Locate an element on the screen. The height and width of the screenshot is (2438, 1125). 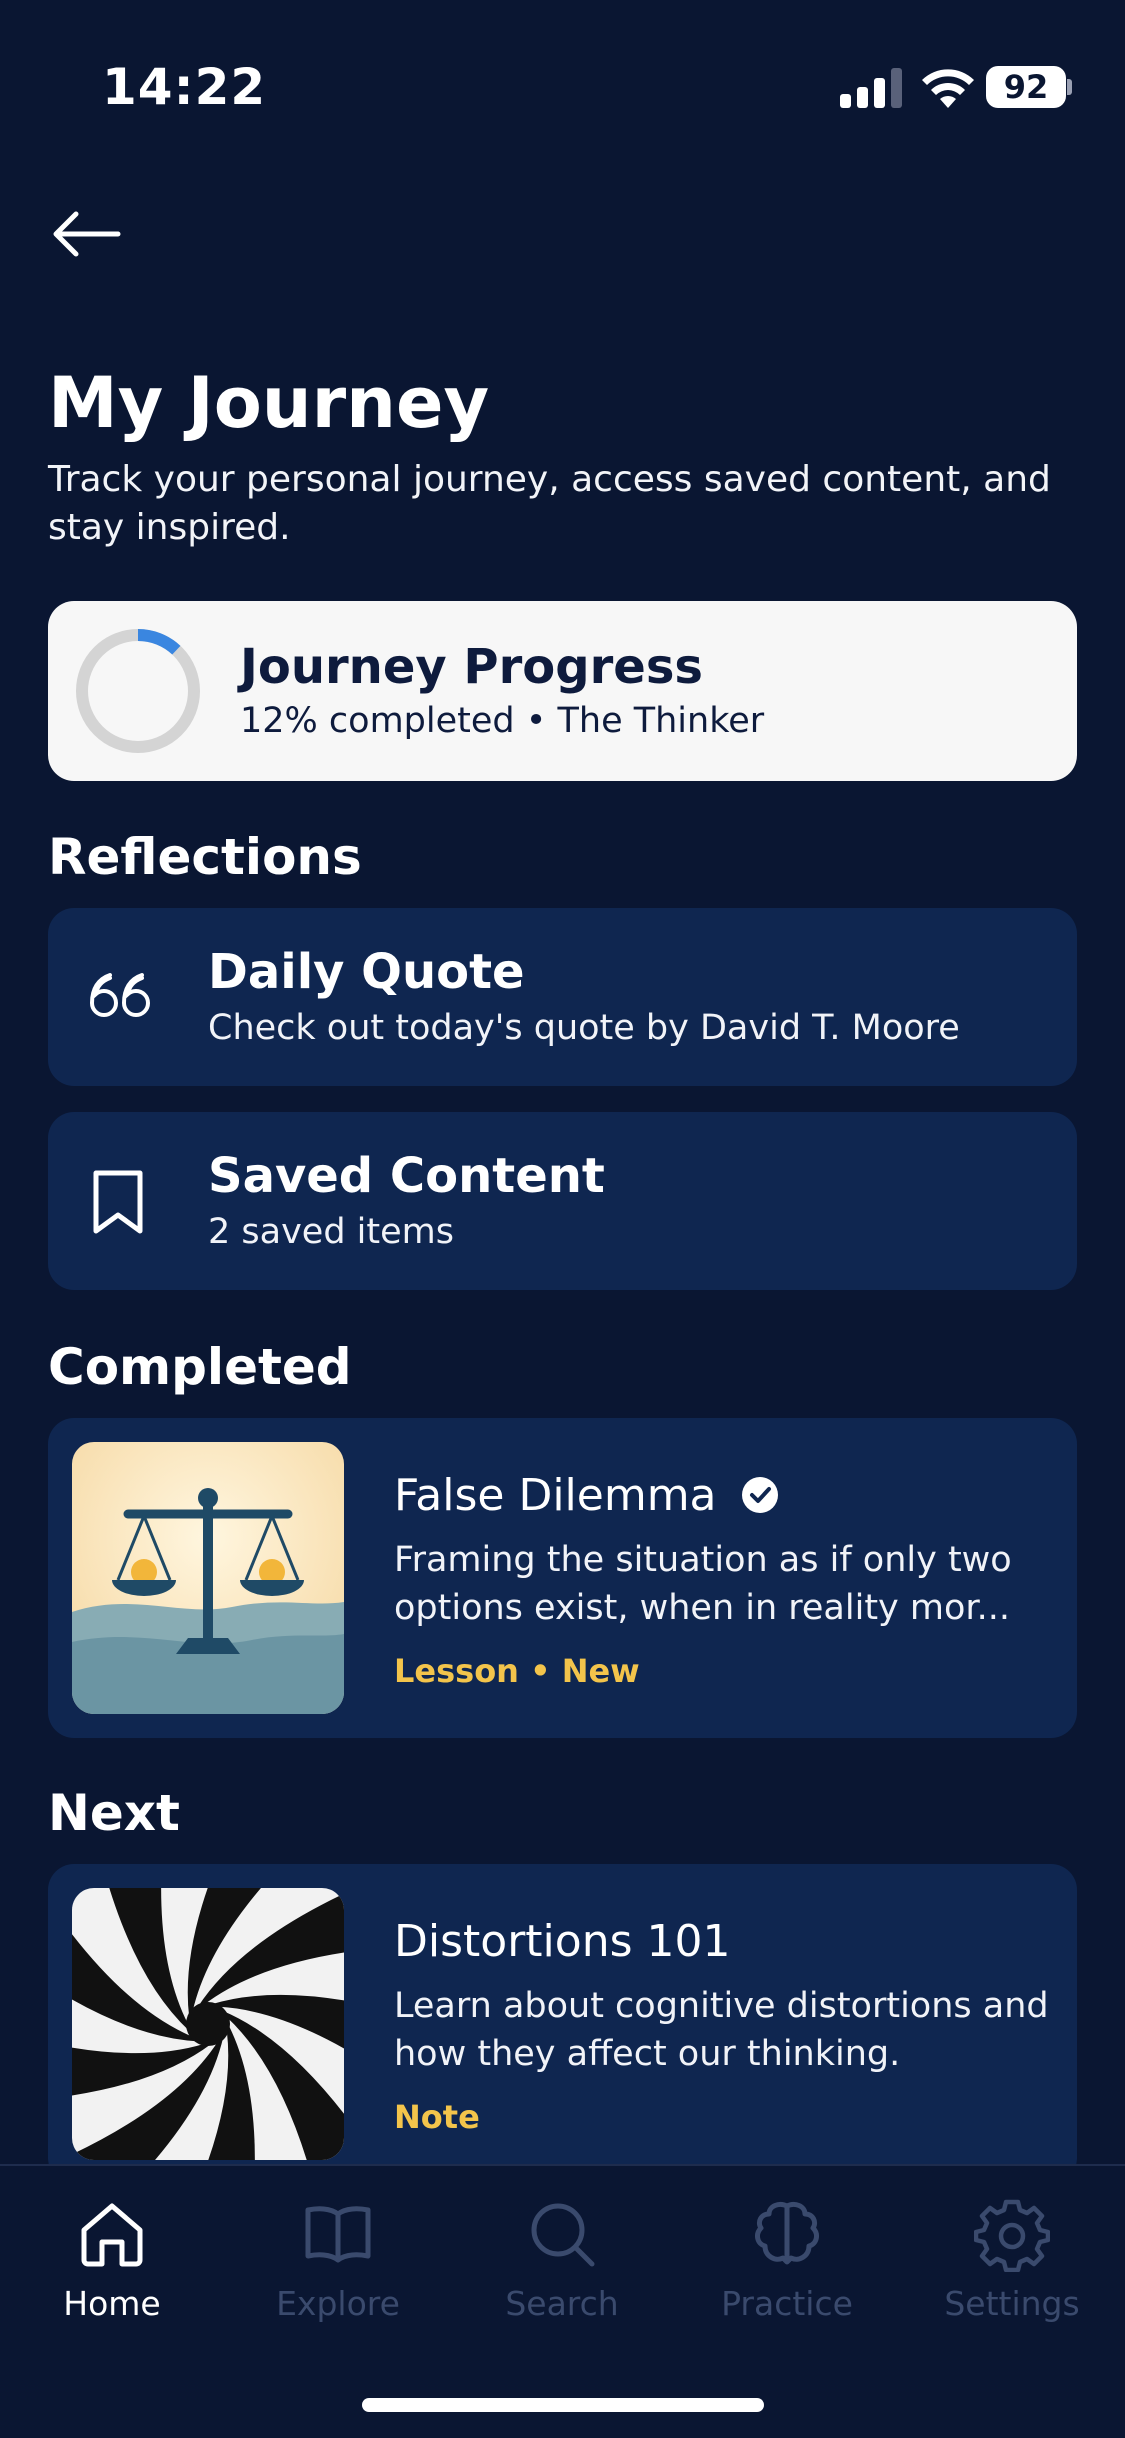
bottom-tab-bar: Home Explore Search Practice Settings is located at coordinates (562, 2301).